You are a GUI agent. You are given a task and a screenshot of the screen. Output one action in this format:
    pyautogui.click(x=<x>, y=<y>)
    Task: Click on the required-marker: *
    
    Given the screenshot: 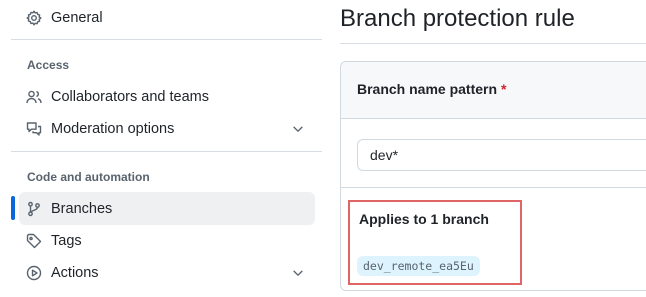 What is the action you would take?
    pyautogui.click(x=504, y=89)
    